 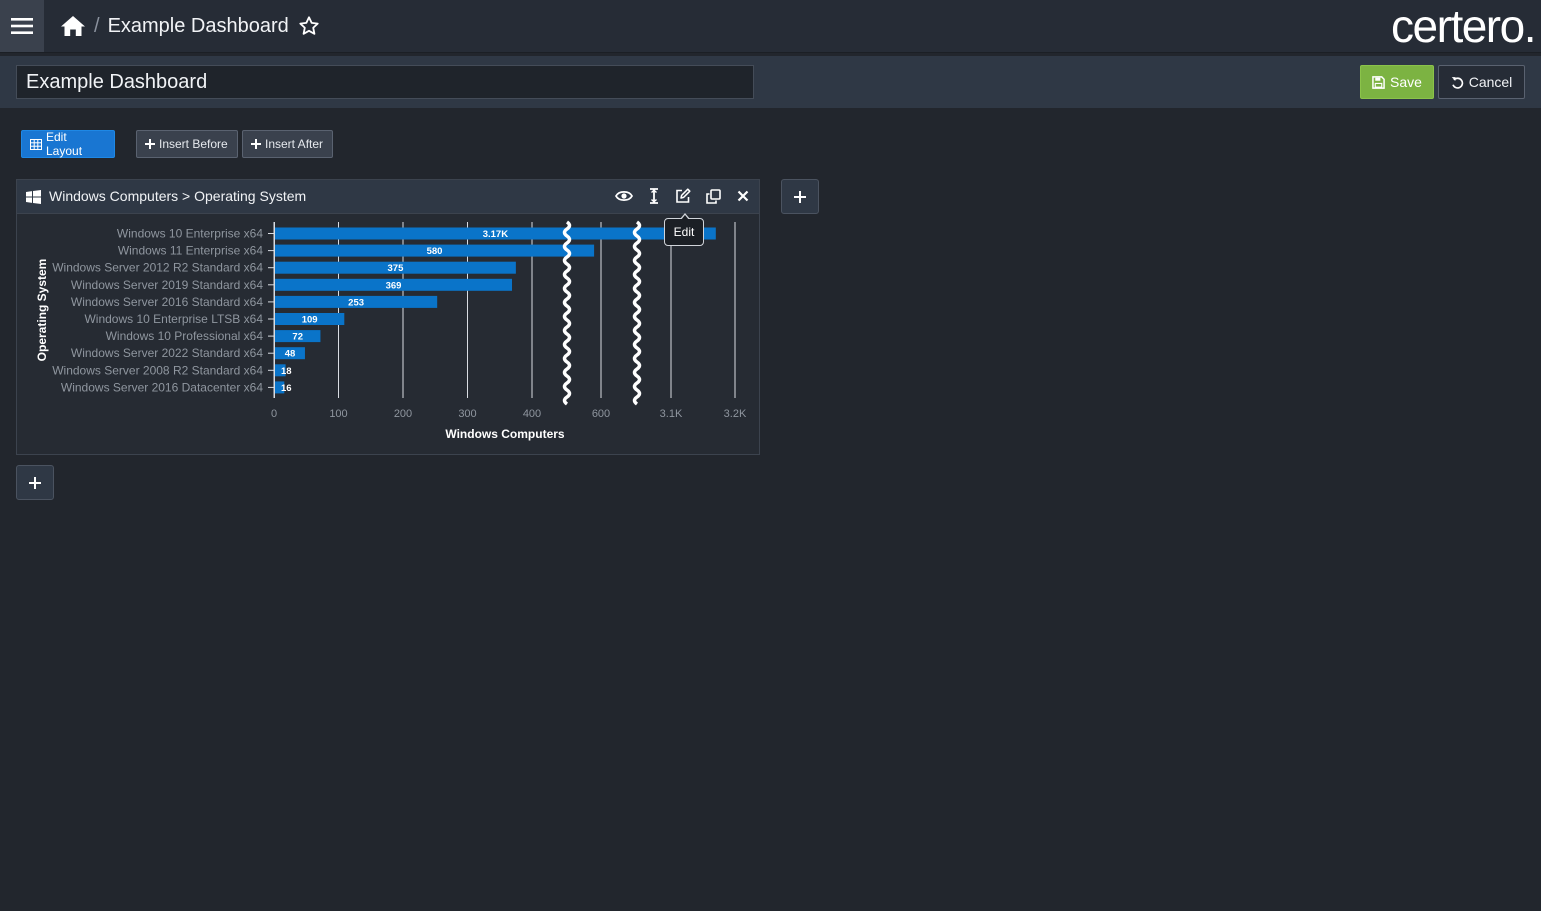 I want to click on hamburger-icon, so click(x=22, y=26).